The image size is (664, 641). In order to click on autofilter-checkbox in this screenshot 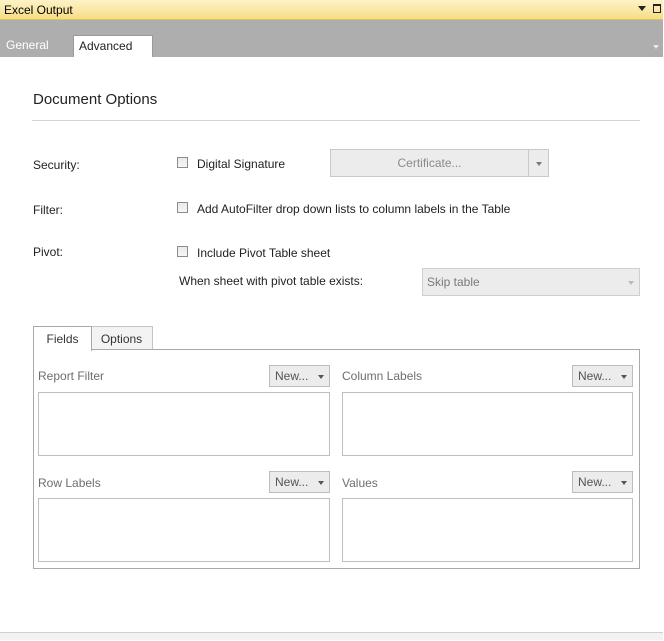, I will do `click(182, 207)`.